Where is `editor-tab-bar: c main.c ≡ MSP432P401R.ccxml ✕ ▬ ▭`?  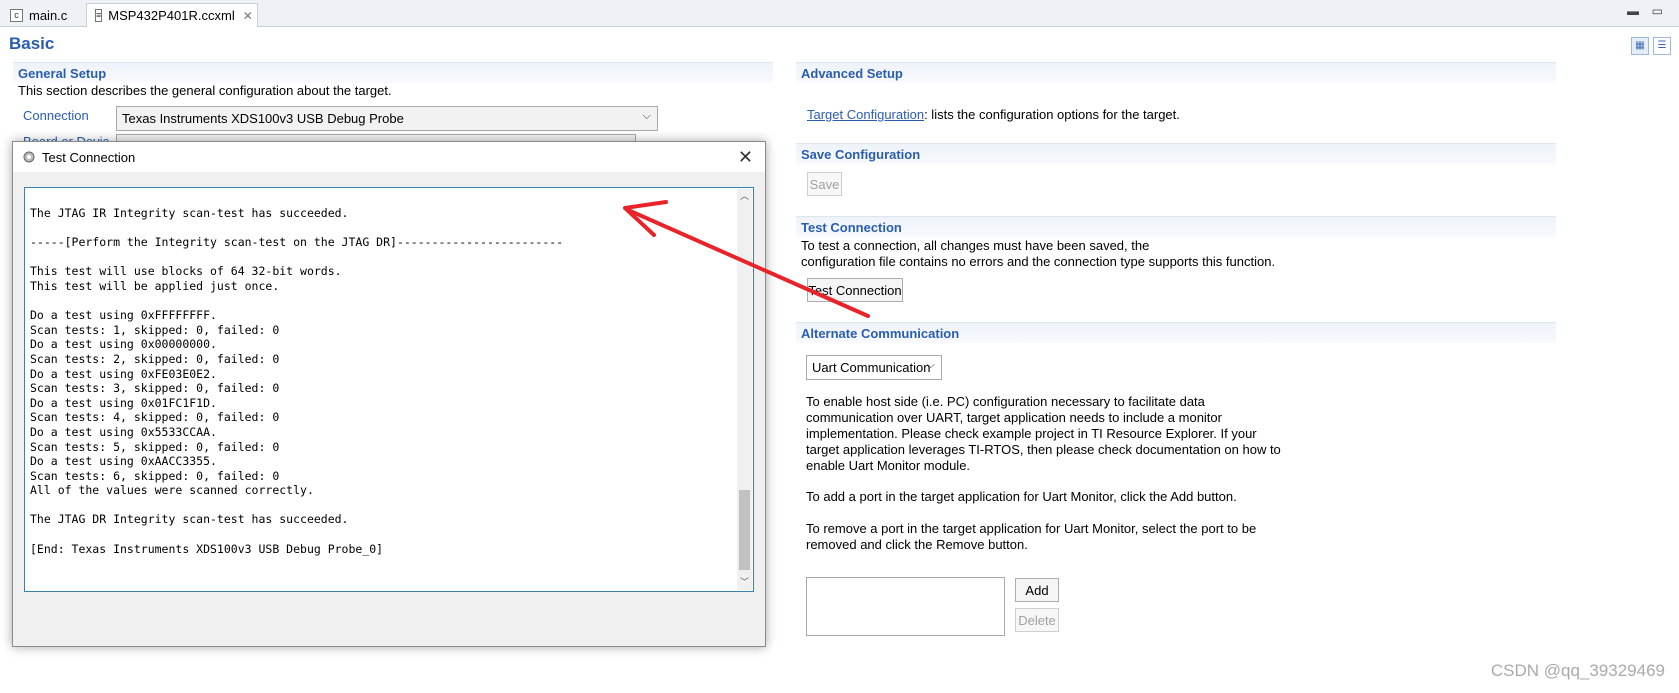
editor-tab-bar: c main.c ≡ MSP432P401R.ccxml ✕ ▬ ▭ is located at coordinates (839, 13).